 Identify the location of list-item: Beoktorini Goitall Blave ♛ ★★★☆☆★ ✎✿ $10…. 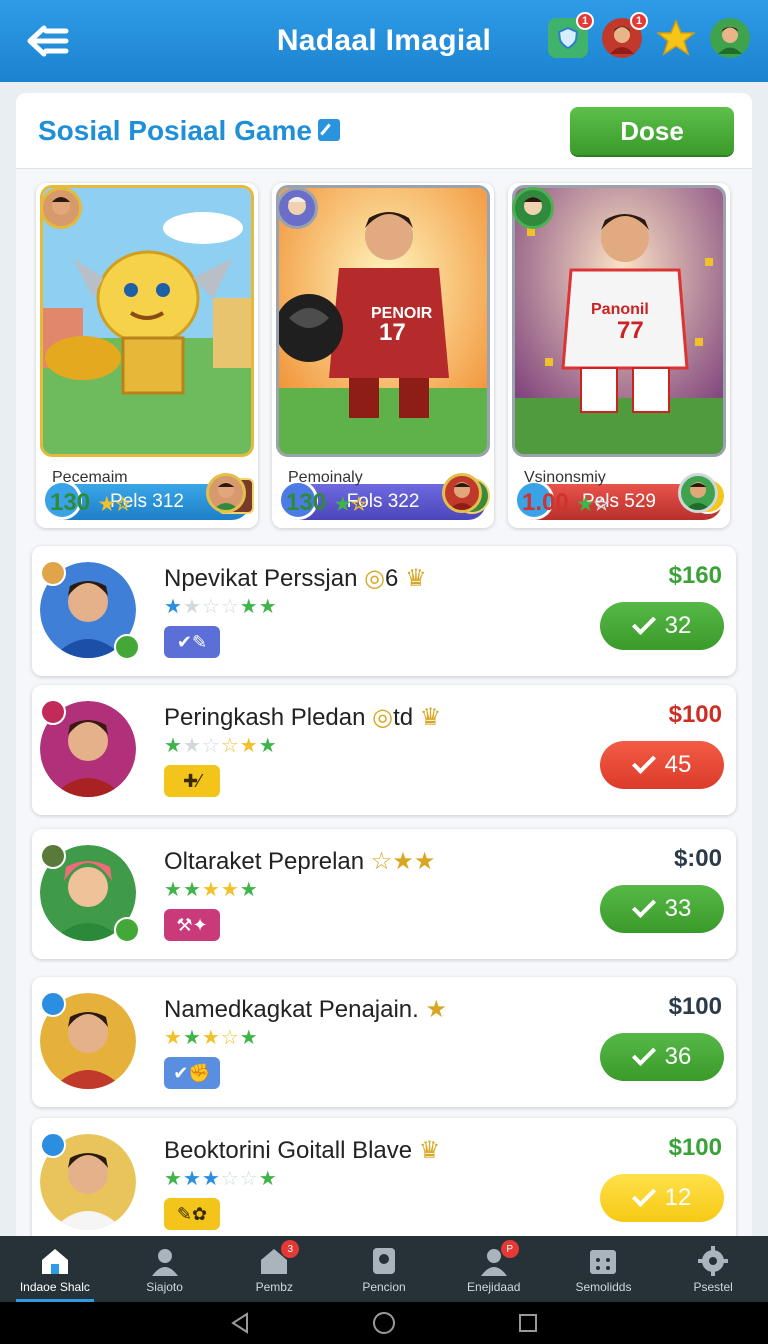
(384, 1180).